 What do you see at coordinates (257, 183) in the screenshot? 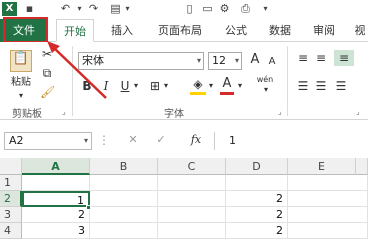
I see `cell-d1` at bounding box center [257, 183].